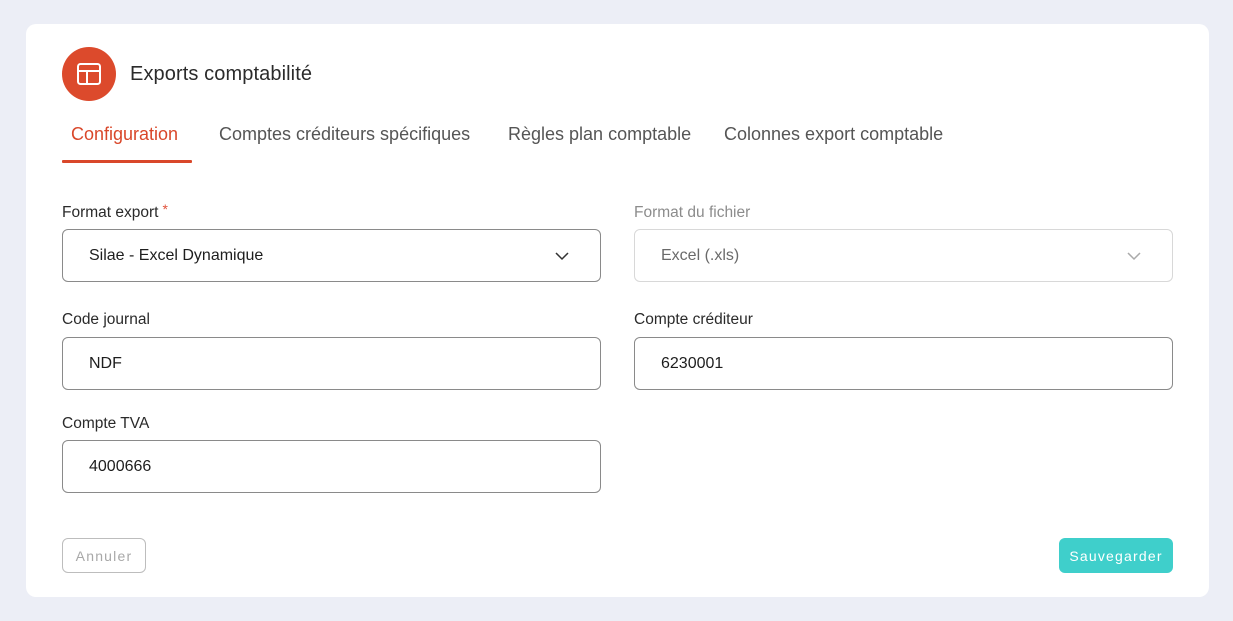  What do you see at coordinates (331, 255) in the screenshot?
I see `format-export-select: Silae - Excel Dynamique` at bounding box center [331, 255].